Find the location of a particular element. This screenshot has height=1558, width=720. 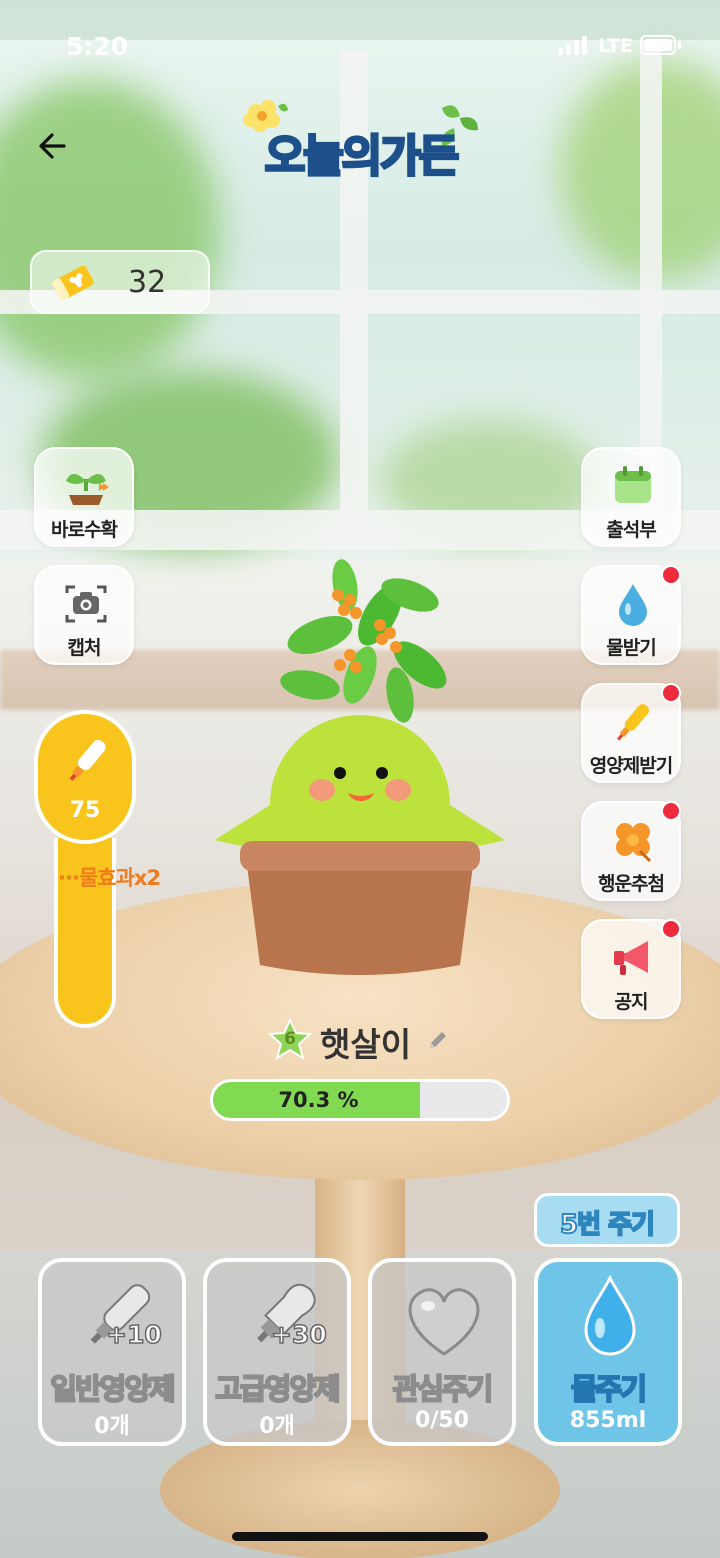

heart-icon is located at coordinates (444, 1322).